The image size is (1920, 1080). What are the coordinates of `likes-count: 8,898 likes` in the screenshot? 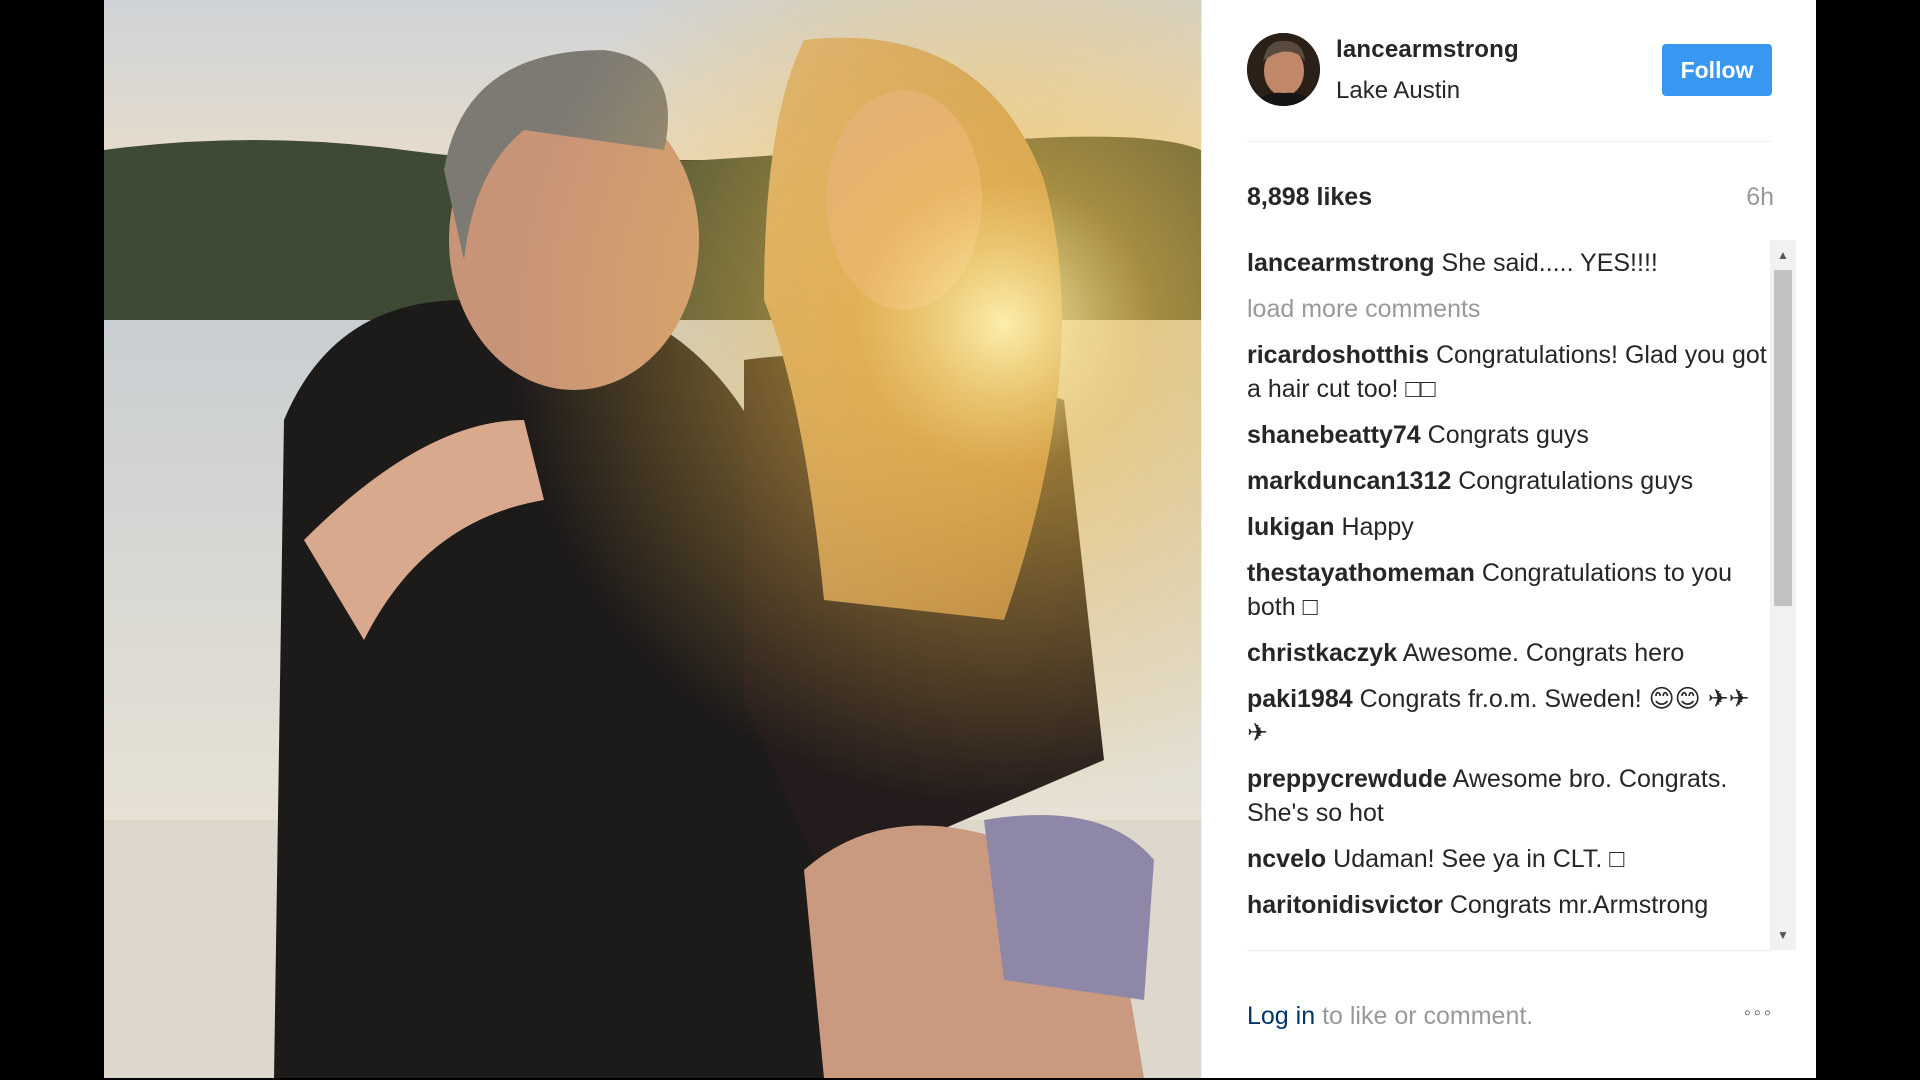 It's located at (1309, 197).